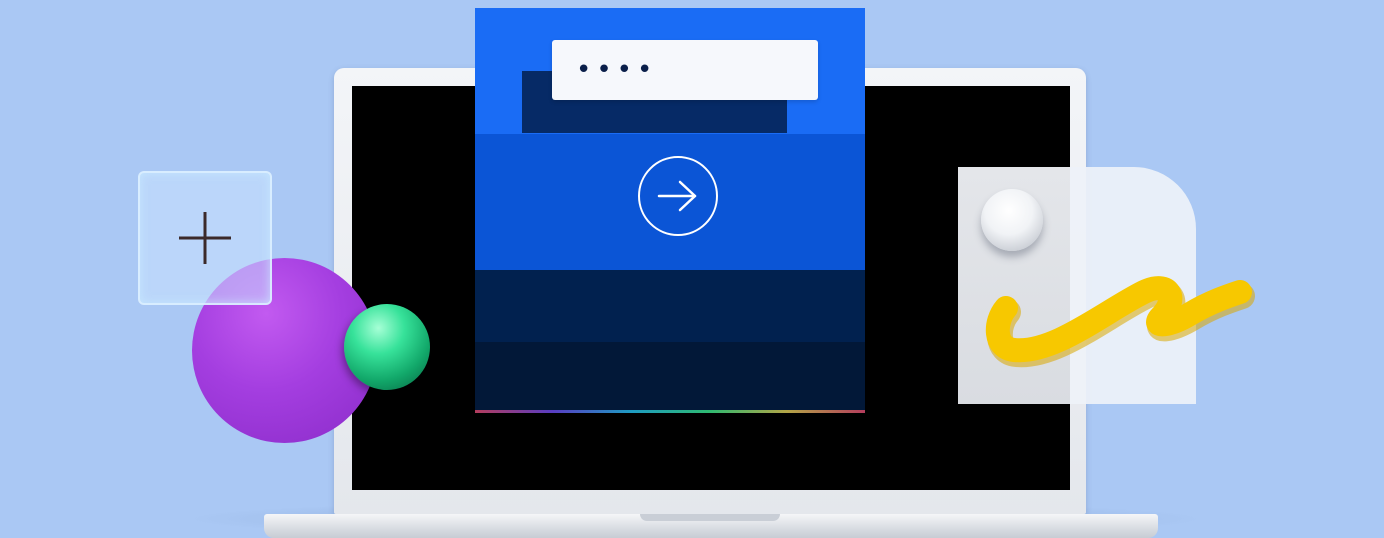  I want to click on add-card, so click(205, 238).